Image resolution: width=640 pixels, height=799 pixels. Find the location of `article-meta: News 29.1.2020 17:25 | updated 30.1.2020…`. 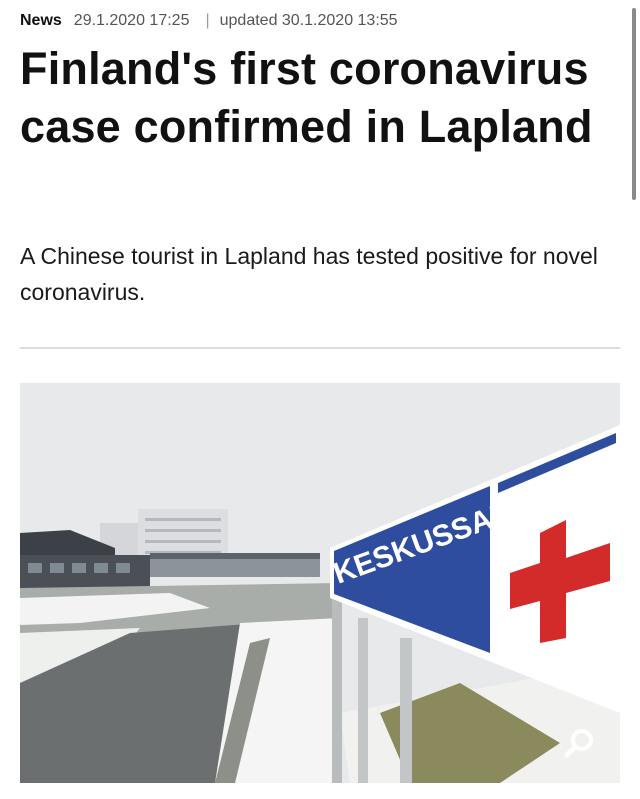

article-meta: News 29.1.2020 17:25 | updated 30.1.2020… is located at coordinates (209, 21).